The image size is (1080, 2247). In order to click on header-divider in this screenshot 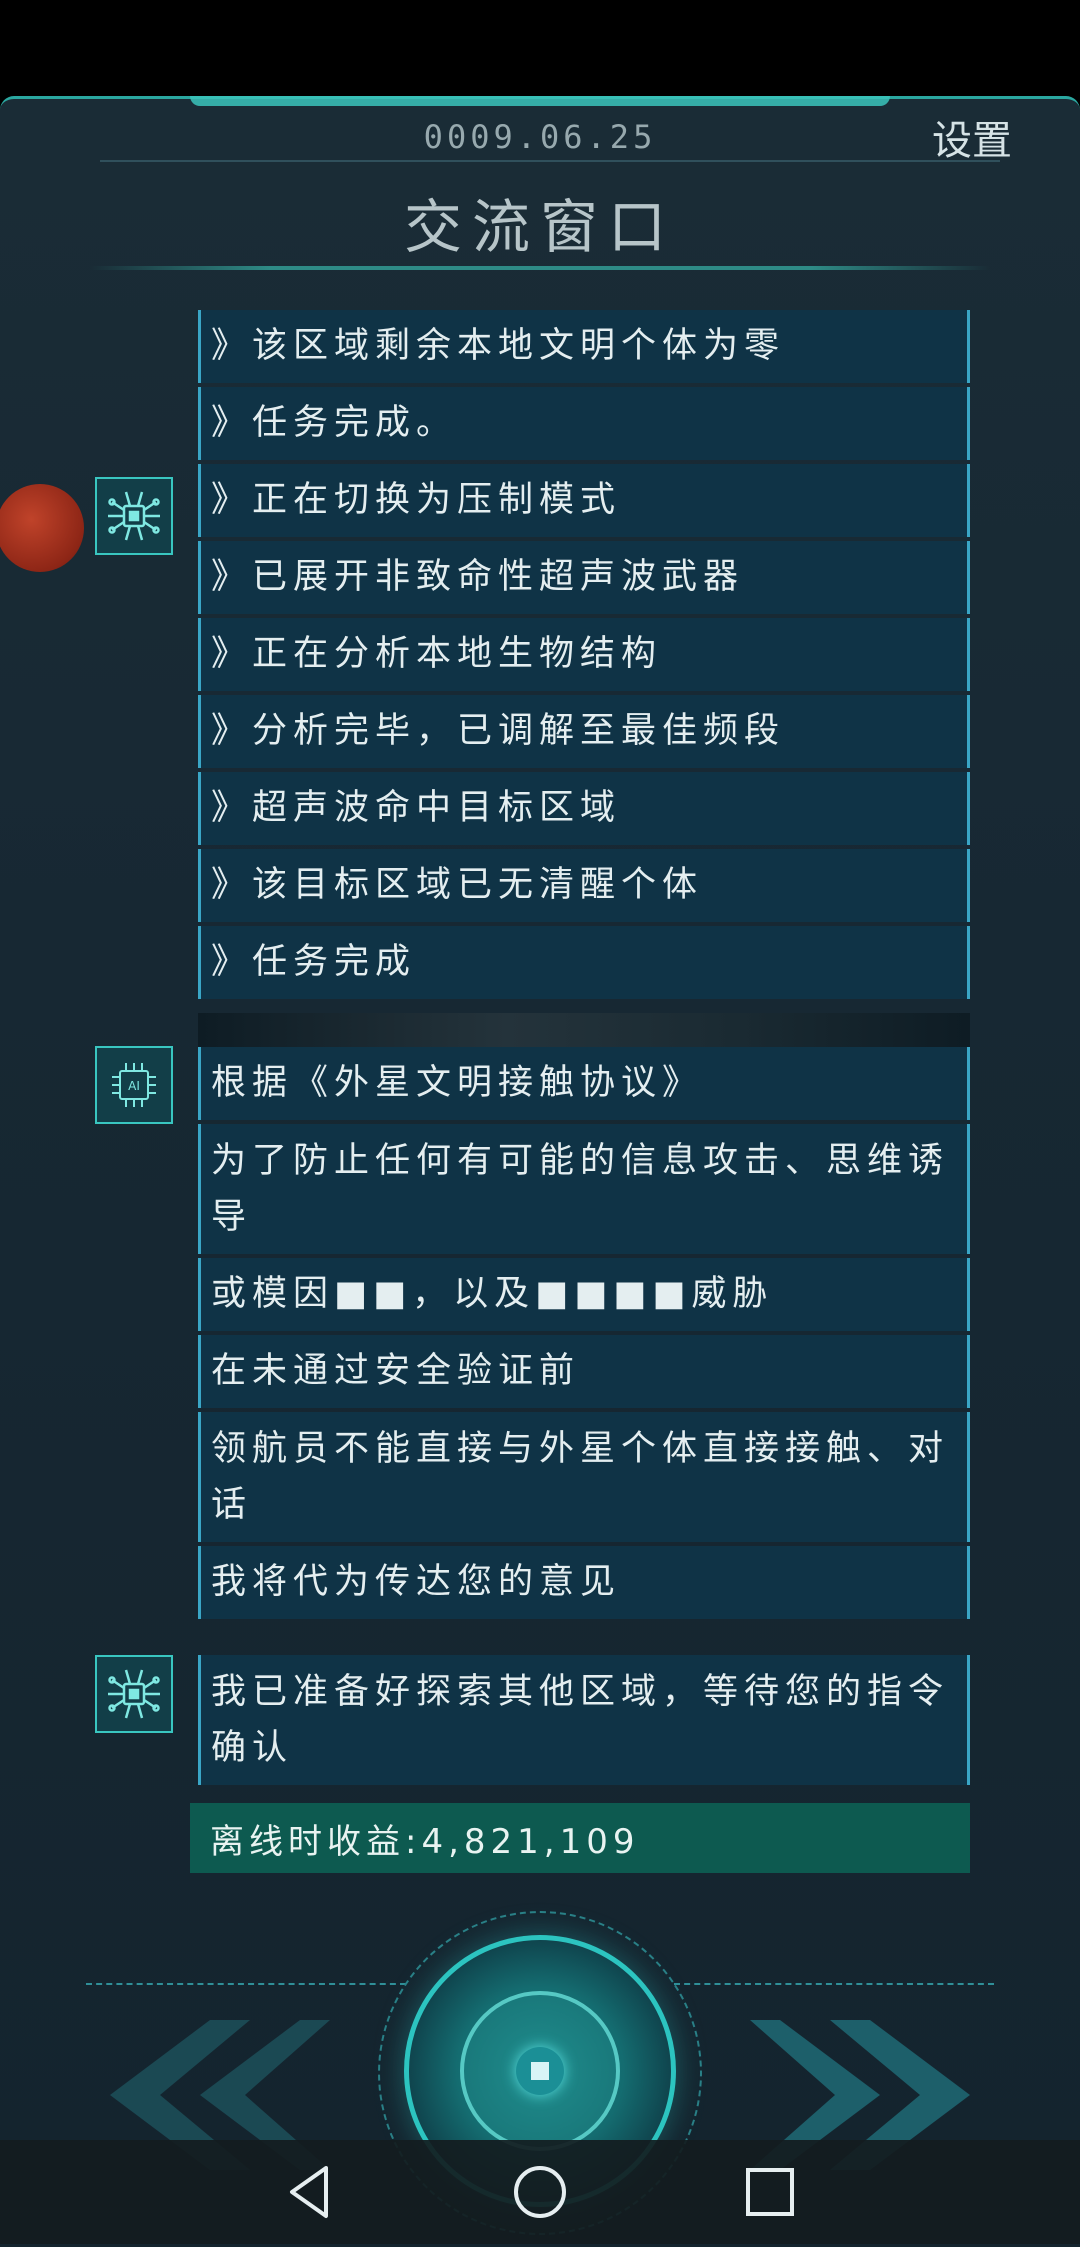, I will do `click(550, 161)`.